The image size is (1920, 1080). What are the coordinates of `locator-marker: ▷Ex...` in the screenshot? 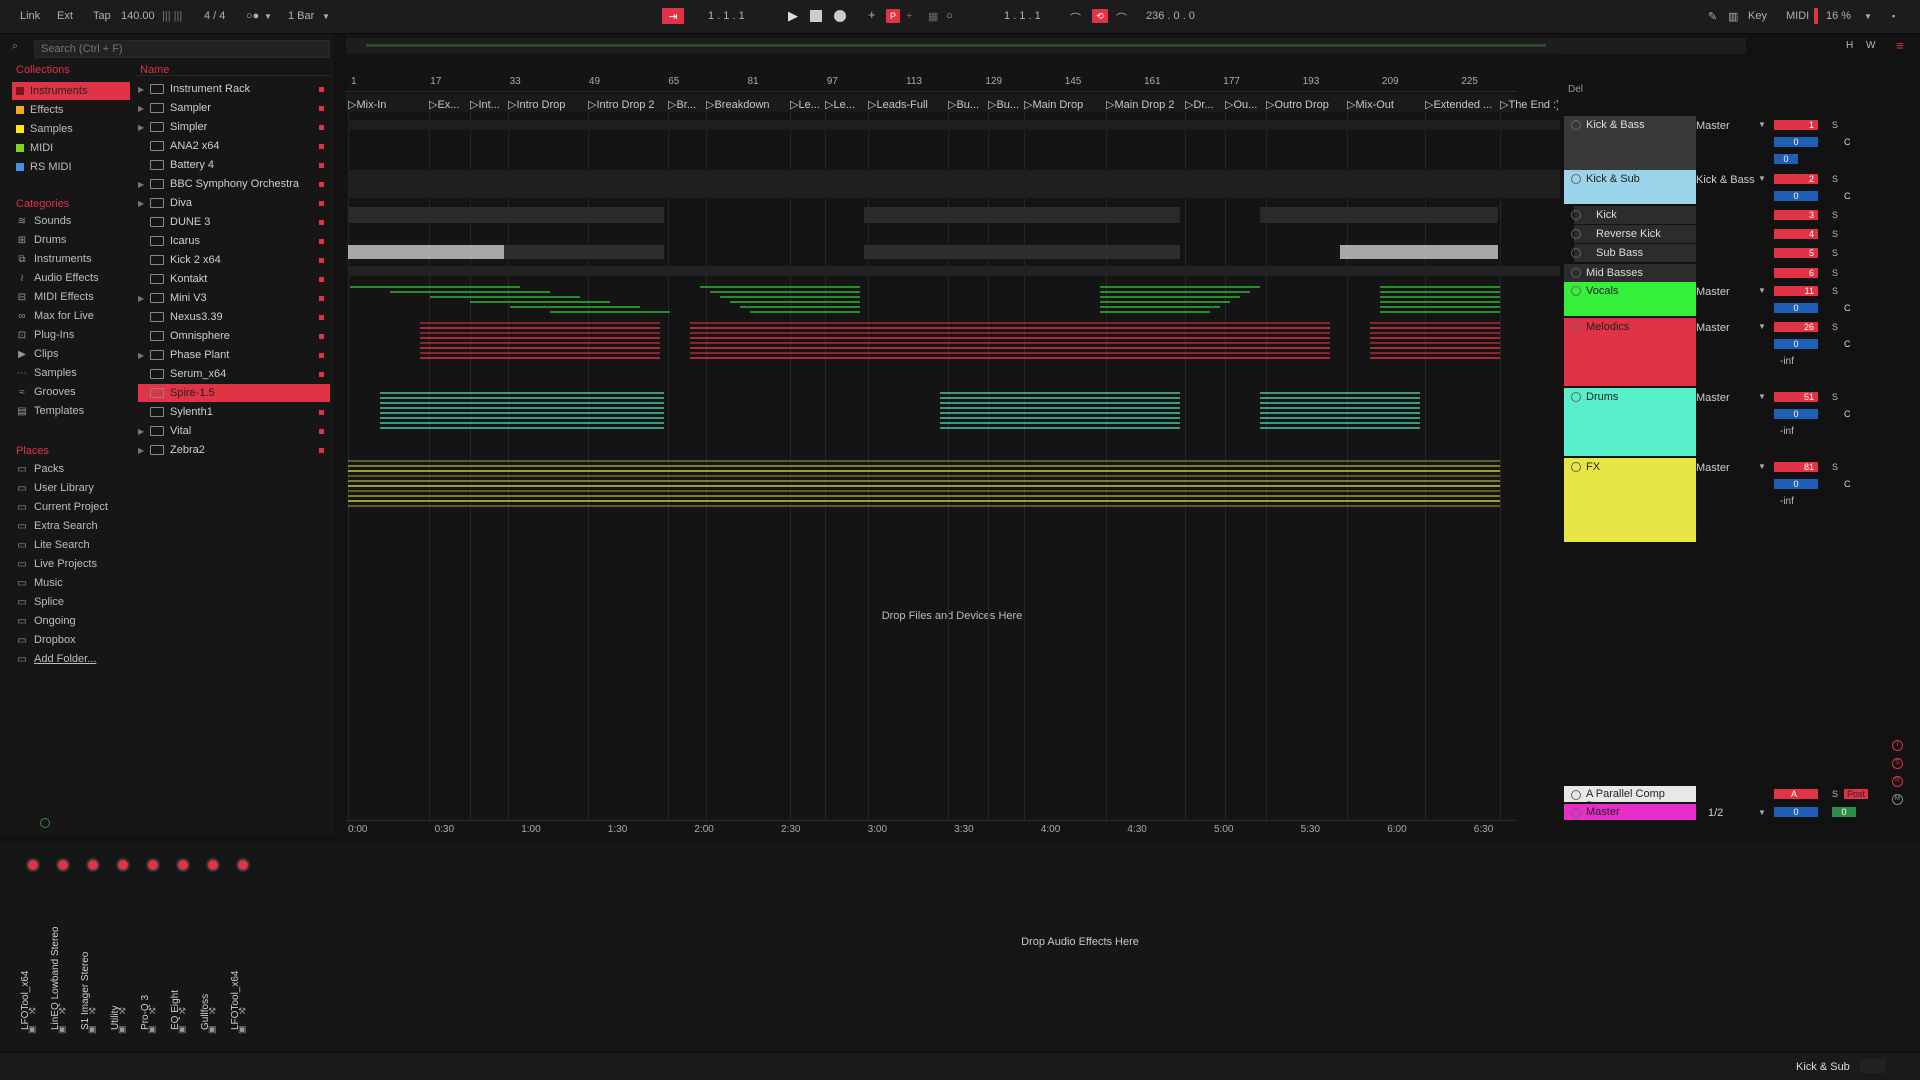 It's located at (448, 105).